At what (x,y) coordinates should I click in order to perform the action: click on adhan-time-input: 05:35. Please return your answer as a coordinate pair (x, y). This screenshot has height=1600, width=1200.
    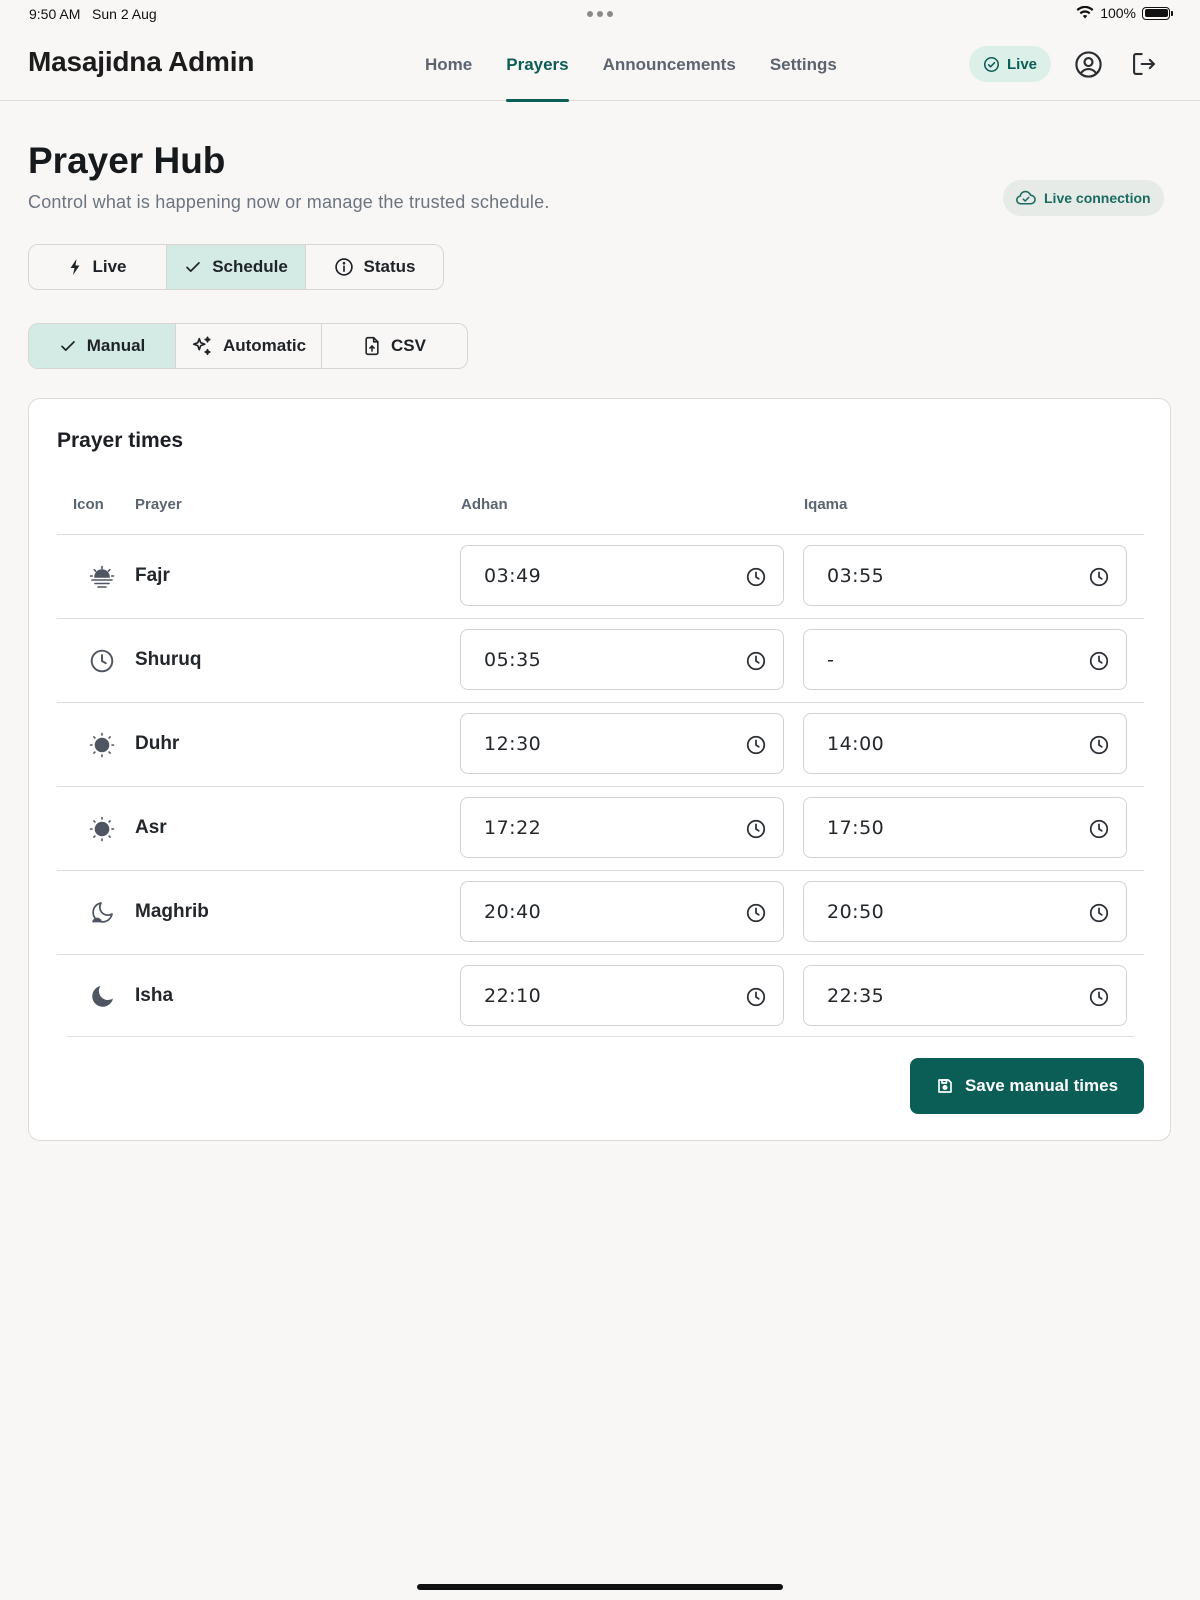
    Looking at the image, I should click on (622, 659).